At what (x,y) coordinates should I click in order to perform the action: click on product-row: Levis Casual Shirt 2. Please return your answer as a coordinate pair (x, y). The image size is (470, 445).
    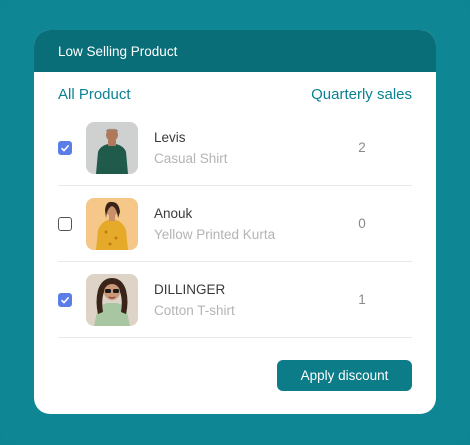
    Looking at the image, I should click on (235, 148).